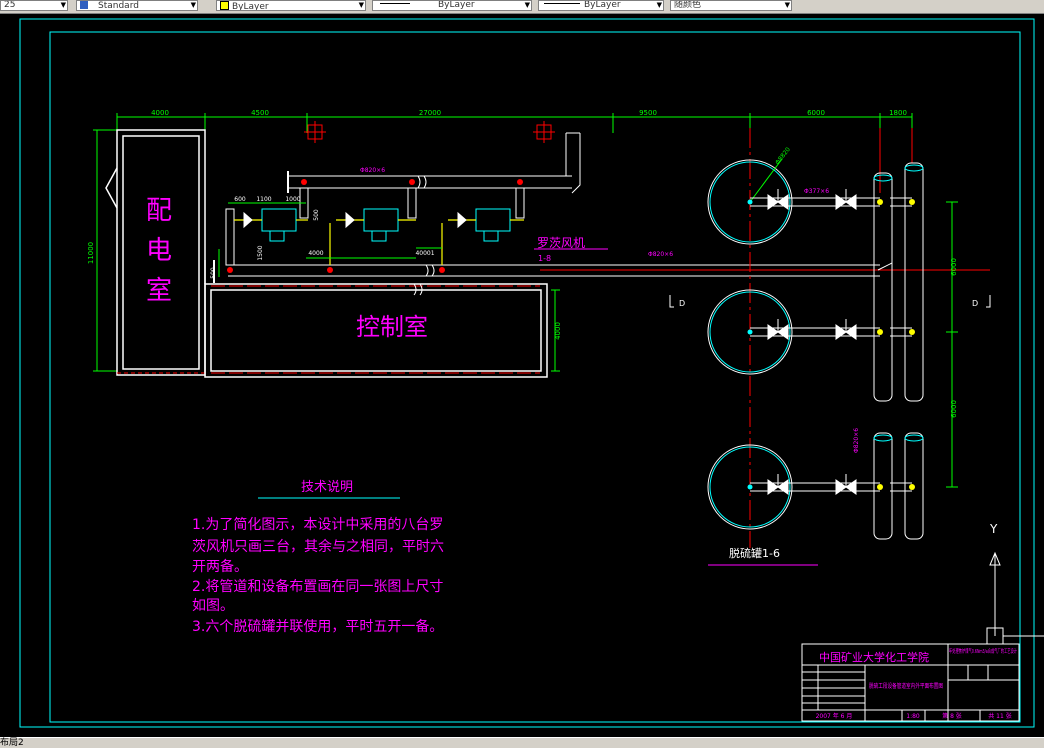 The width and height of the screenshot is (1044, 748). Describe the element at coordinates (783, 156) in the screenshot. I see `tank-dia-label: Φ8820` at that location.